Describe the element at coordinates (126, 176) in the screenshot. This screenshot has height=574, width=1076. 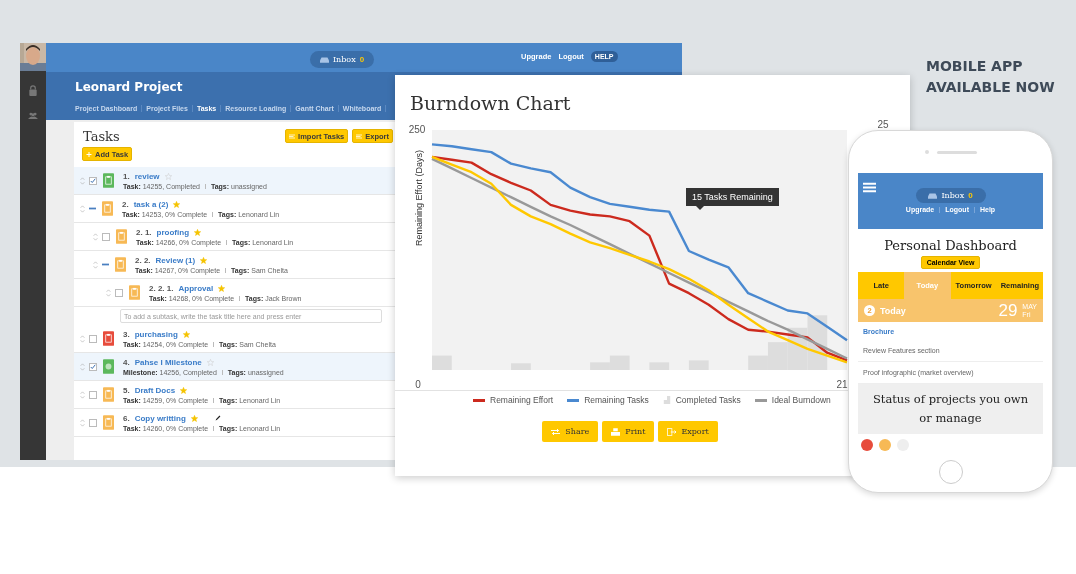
I see `task-number: 1.` at that location.